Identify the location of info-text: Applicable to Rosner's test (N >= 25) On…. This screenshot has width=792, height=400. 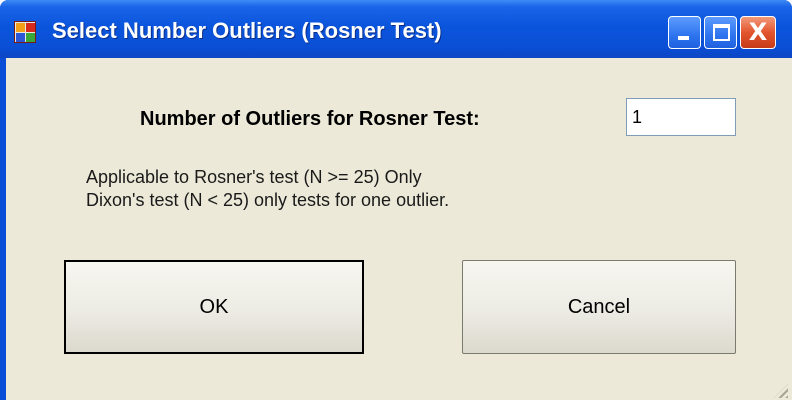
(267, 189).